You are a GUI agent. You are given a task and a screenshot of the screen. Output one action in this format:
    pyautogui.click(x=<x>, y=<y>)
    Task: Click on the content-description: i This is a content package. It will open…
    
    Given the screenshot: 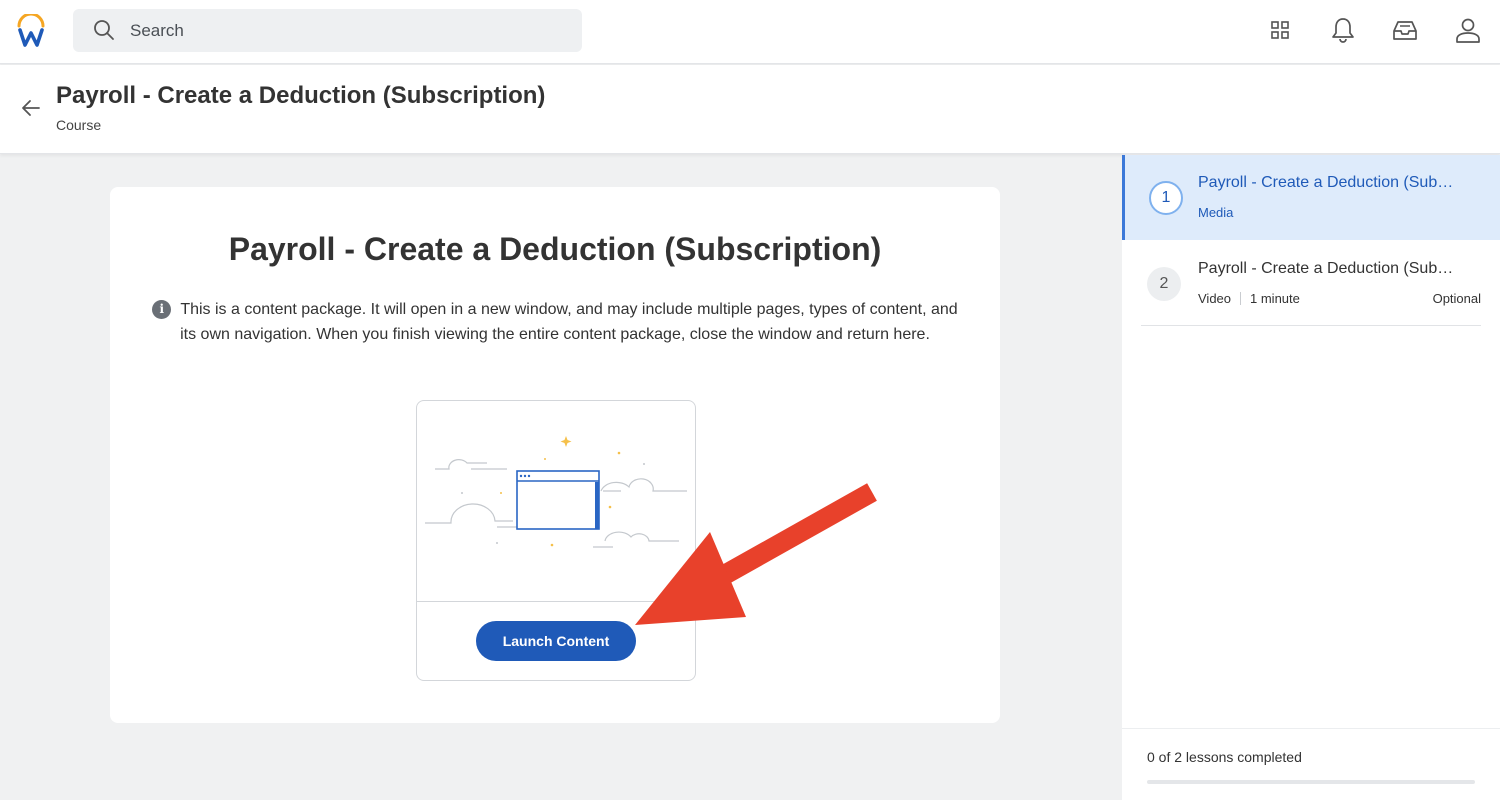 What is the action you would take?
    pyautogui.click(x=555, y=322)
    